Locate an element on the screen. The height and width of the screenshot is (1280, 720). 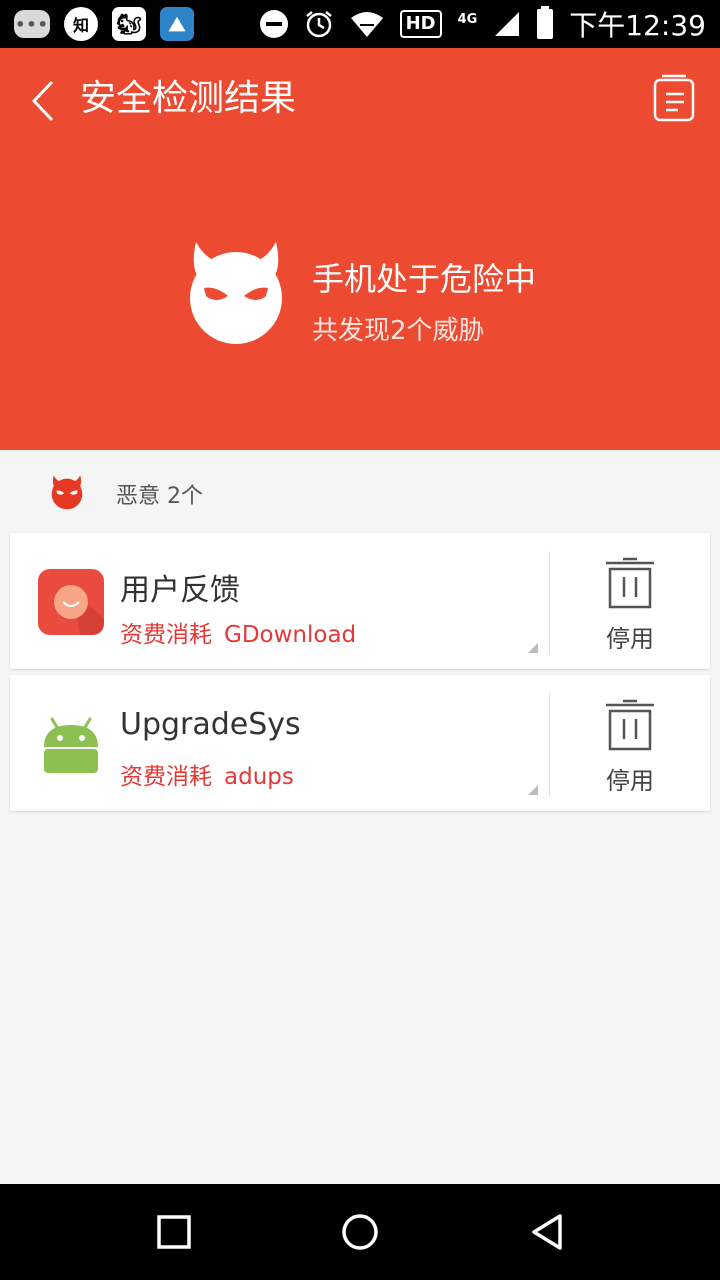
page-title: 安全检测结果 is located at coordinates (188, 98).